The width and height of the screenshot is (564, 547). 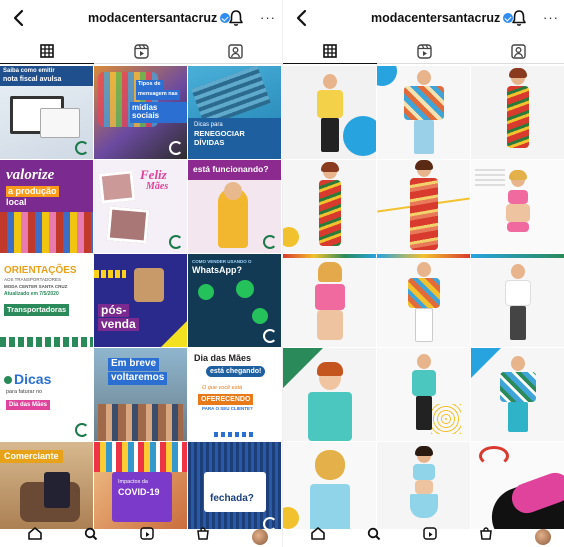 I want to click on fabrics-illustration, so click(x=140, y=457).